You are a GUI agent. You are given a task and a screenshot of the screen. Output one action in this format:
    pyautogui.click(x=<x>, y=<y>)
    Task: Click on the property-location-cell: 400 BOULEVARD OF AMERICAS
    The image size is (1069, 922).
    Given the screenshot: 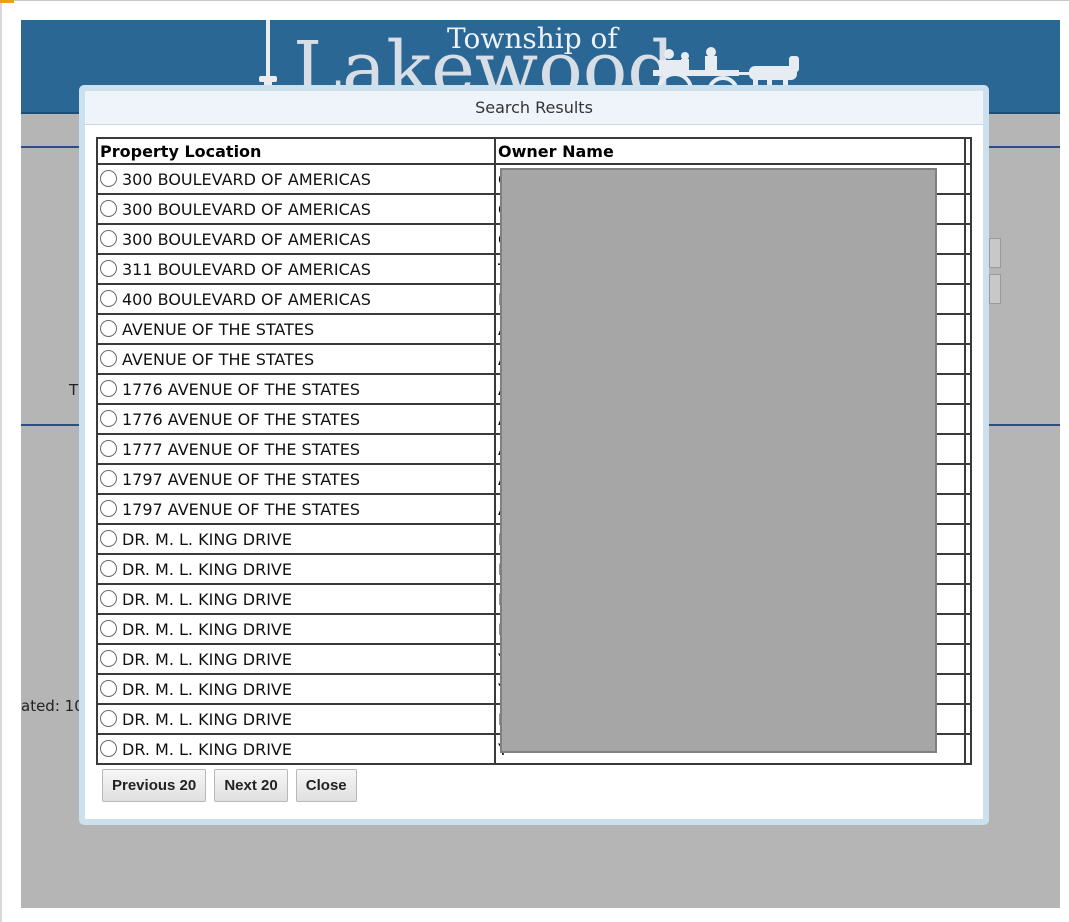 What is the action you would take?
    pyautogui.click(x=296, y=299)
    